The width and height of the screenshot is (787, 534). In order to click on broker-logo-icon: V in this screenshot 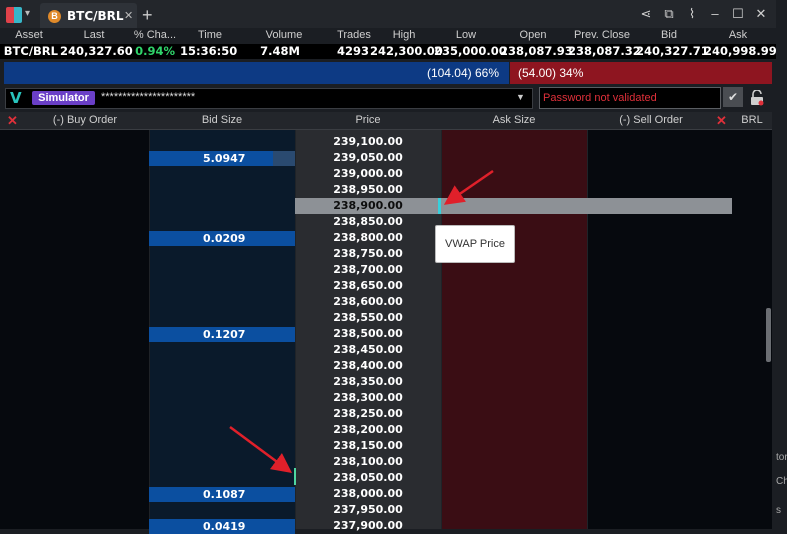, I will do `click(16, 98)`.